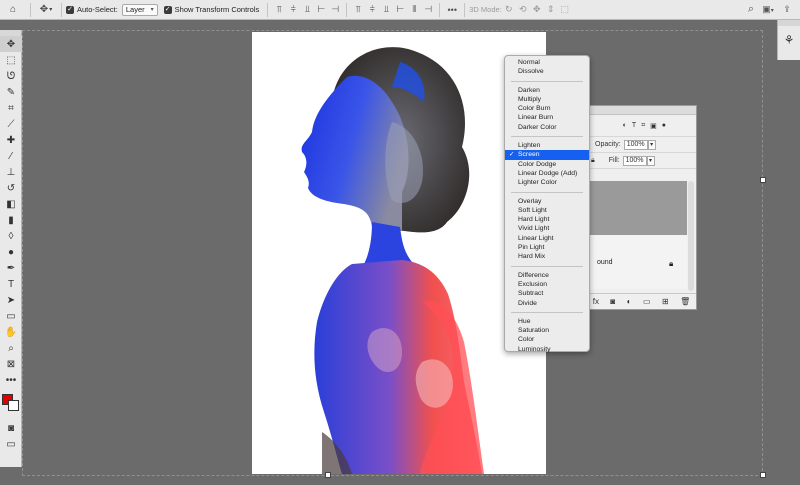 This screenshot has width=800, height=485. Describe the element at coordinates (452, 10) in the screenshot. I see `more-options-icon: •••` at that location.